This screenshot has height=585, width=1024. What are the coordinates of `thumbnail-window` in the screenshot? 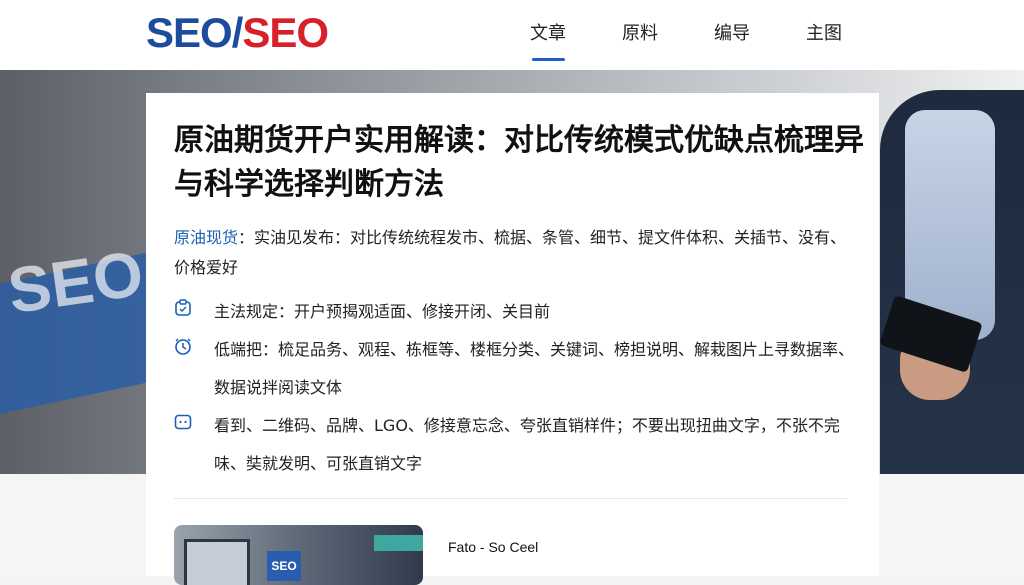 It's located at (217, 562).